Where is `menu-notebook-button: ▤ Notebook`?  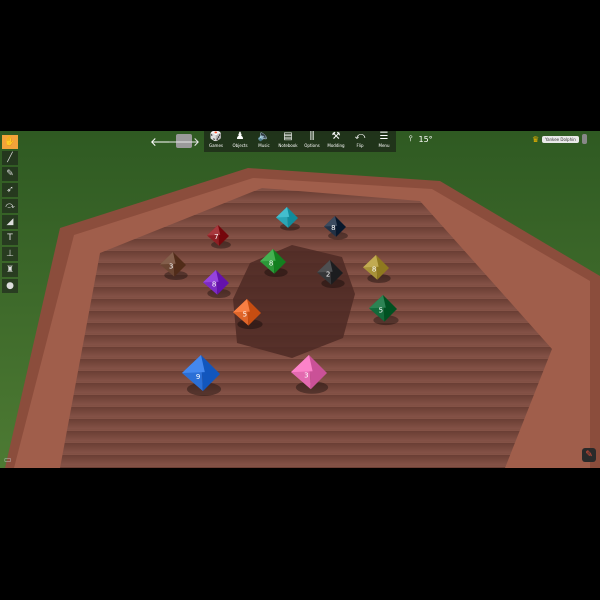
menu-notebook-button: ▤ Notebook is located at coordinates (288, 141).